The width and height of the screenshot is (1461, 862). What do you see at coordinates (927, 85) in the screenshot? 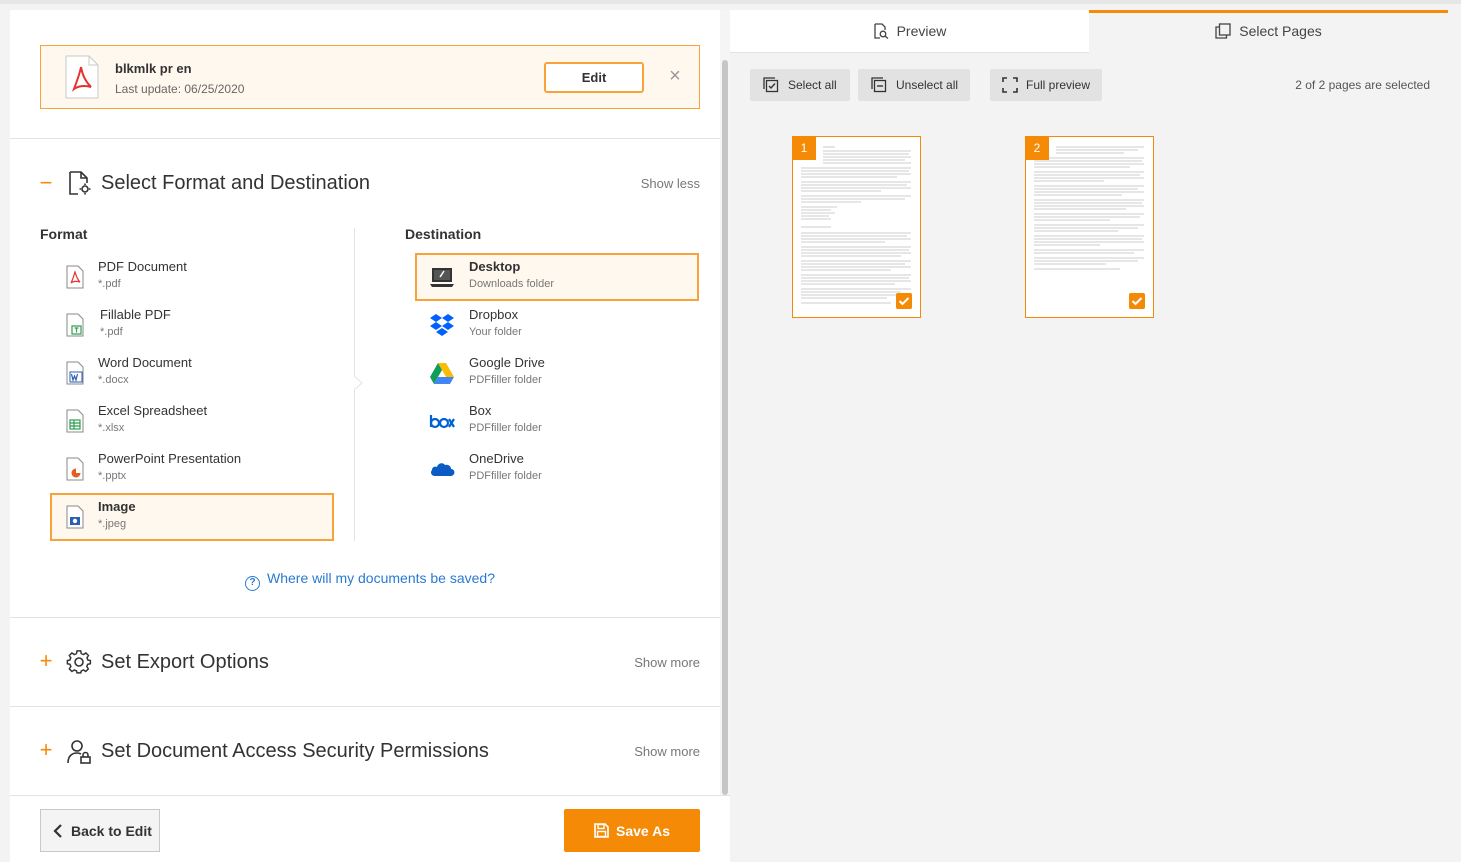
I see `unselect-all-label: Unselect all` at bounding box center [927, 85].